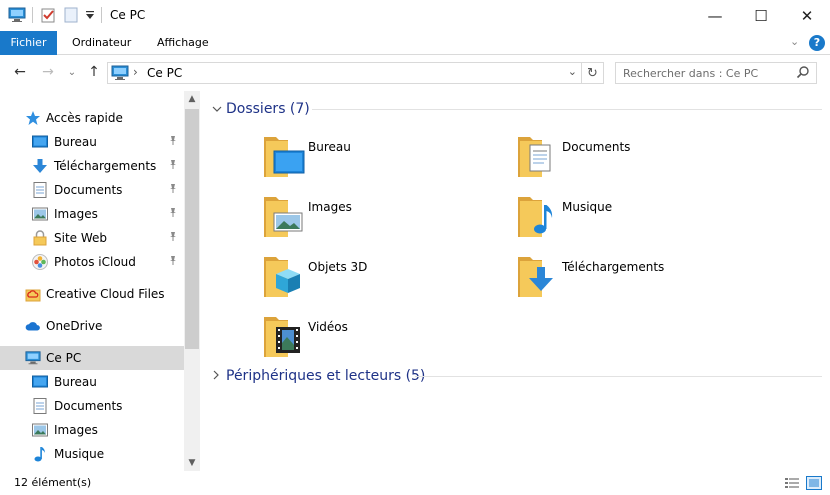  Describe the element at coordinates (382, 156) in the screenshot. I see `folder-tile-bureau: Bureau` at that location.